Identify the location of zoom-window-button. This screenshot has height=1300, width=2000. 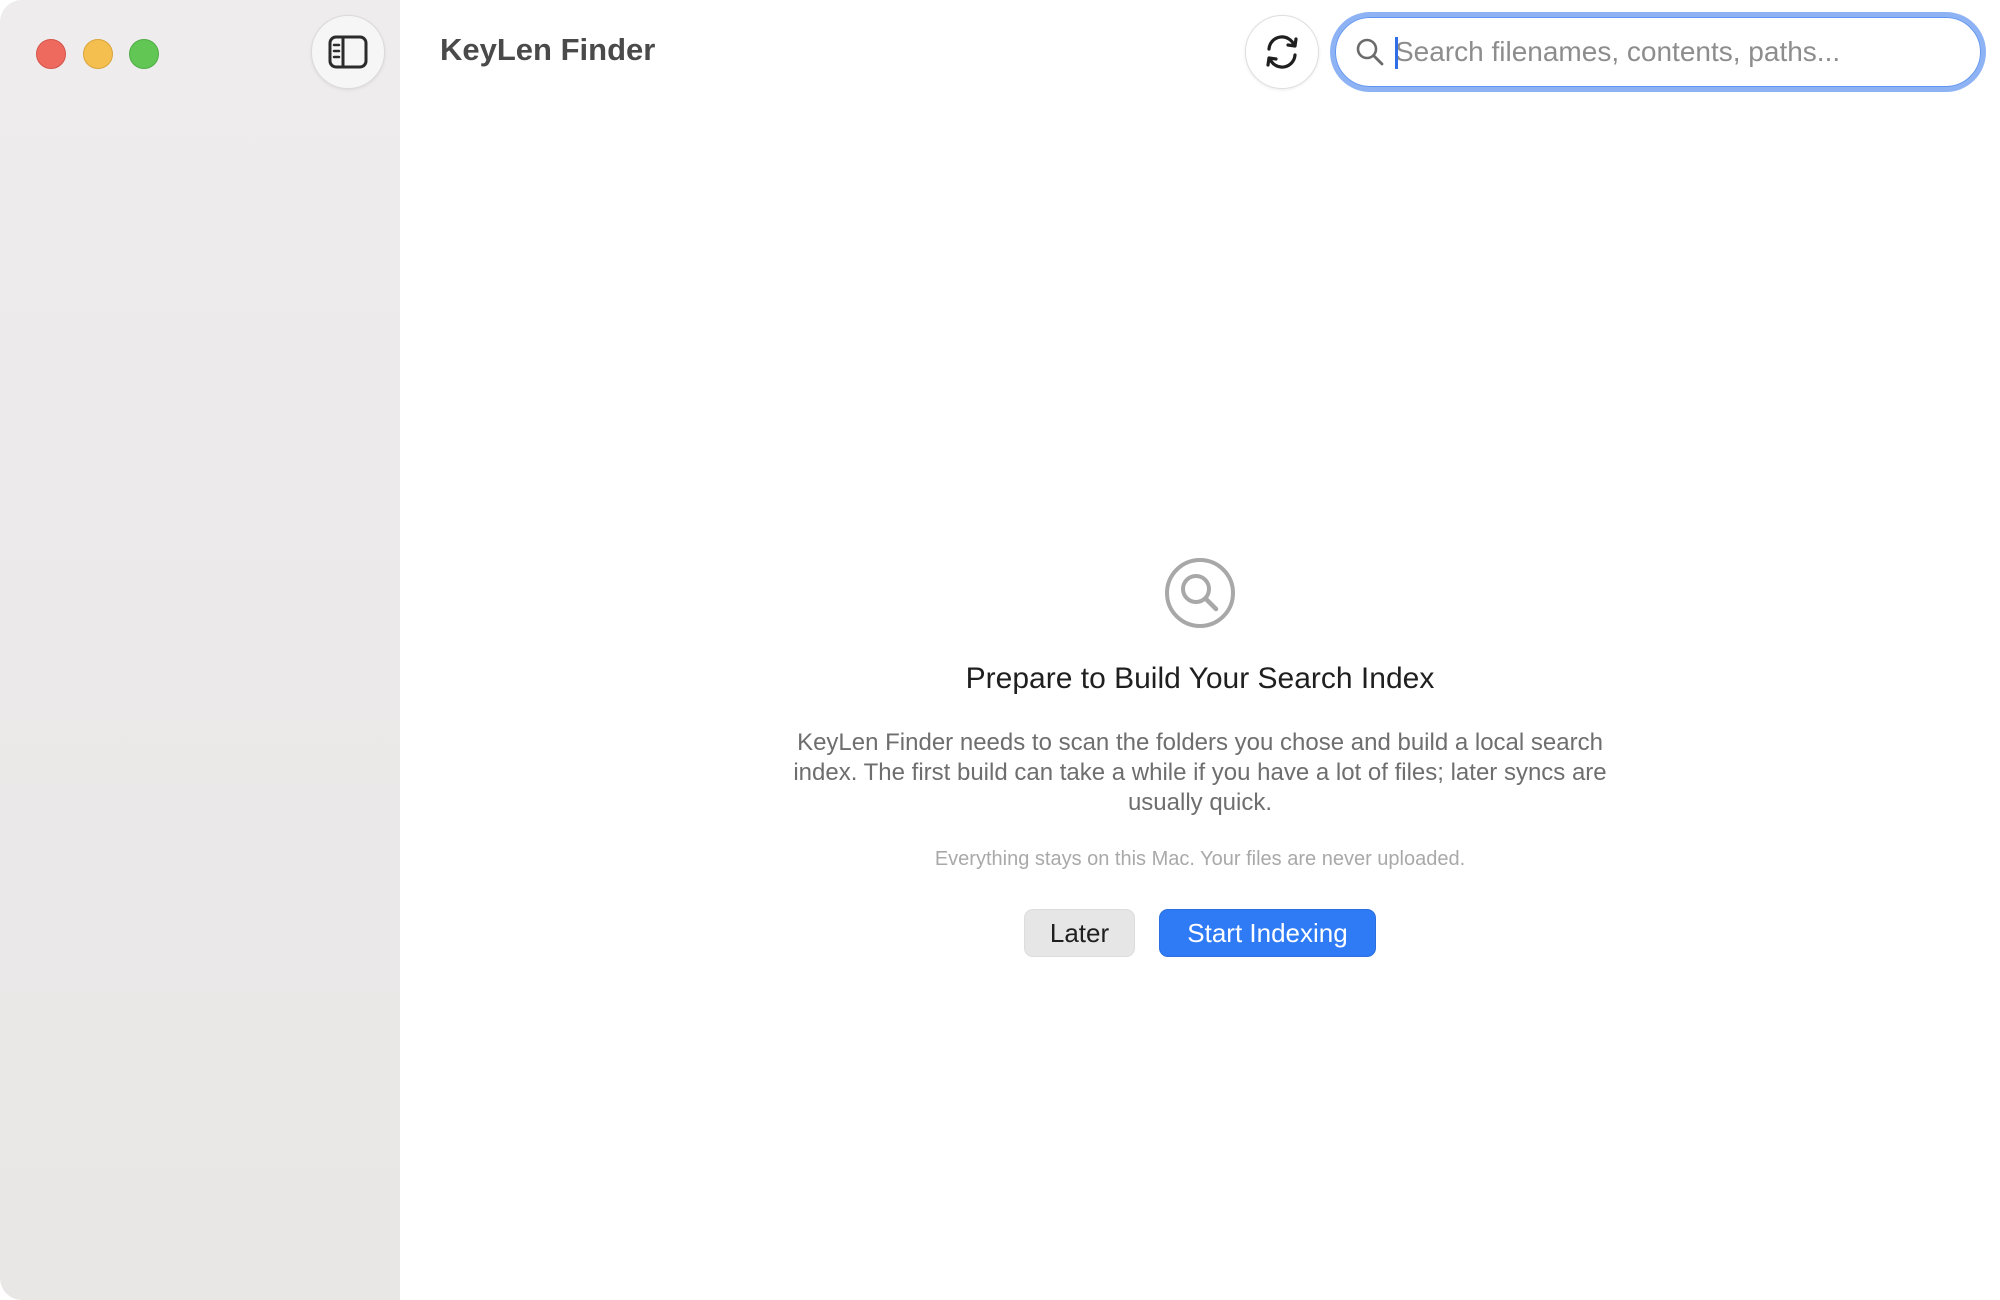
(144, 54).